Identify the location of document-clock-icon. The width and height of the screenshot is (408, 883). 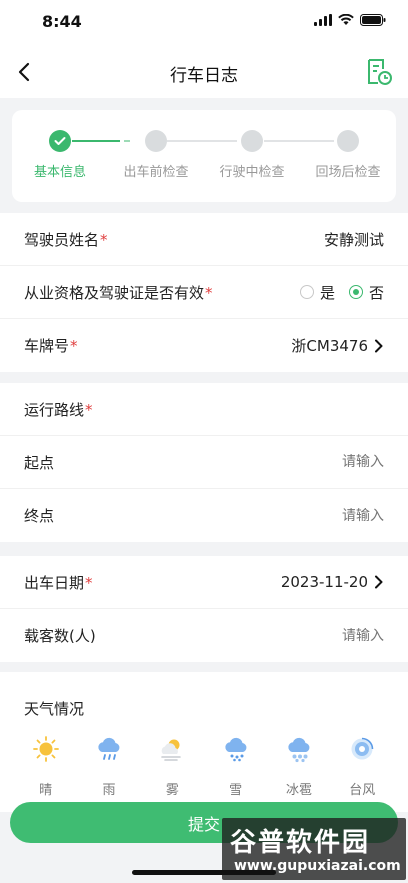
(380, 72).